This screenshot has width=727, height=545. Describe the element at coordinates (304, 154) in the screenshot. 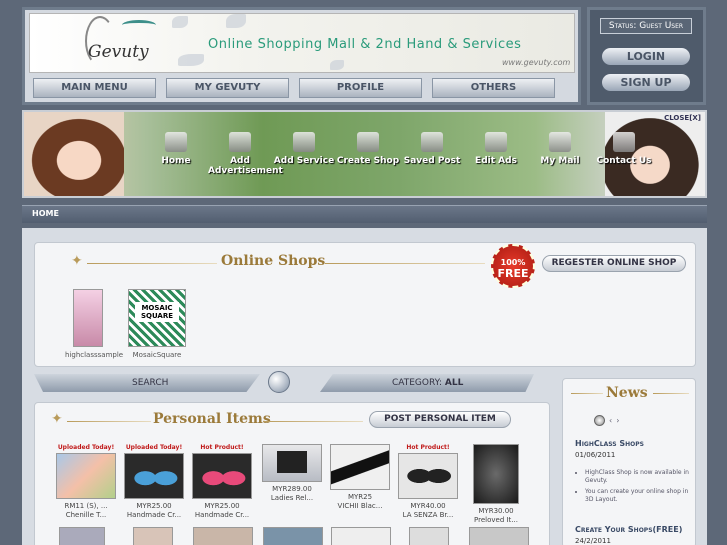

I see `hero-nav-add-service: Add Service` at that location.